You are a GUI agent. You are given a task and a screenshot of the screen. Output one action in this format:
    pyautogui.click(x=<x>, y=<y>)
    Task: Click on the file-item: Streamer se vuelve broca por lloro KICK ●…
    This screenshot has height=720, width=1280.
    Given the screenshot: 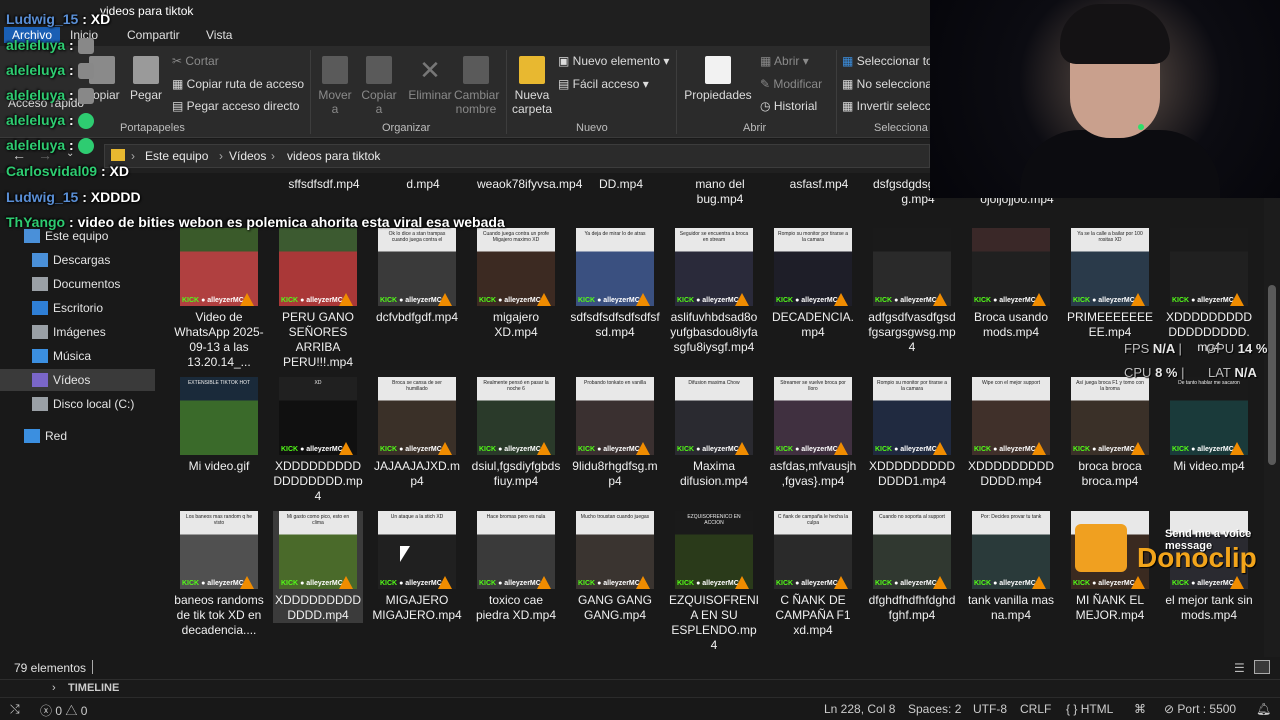 What is the action you would take?
    pyautogui.click(x=813, y=433)
    